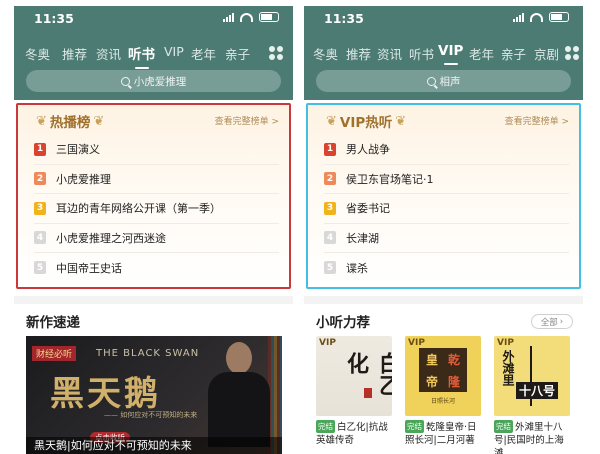  What do you see at coordinates (549, 322) in the screenshot?
I see `view-all-label: 全部` at bounding box center [549, 322].